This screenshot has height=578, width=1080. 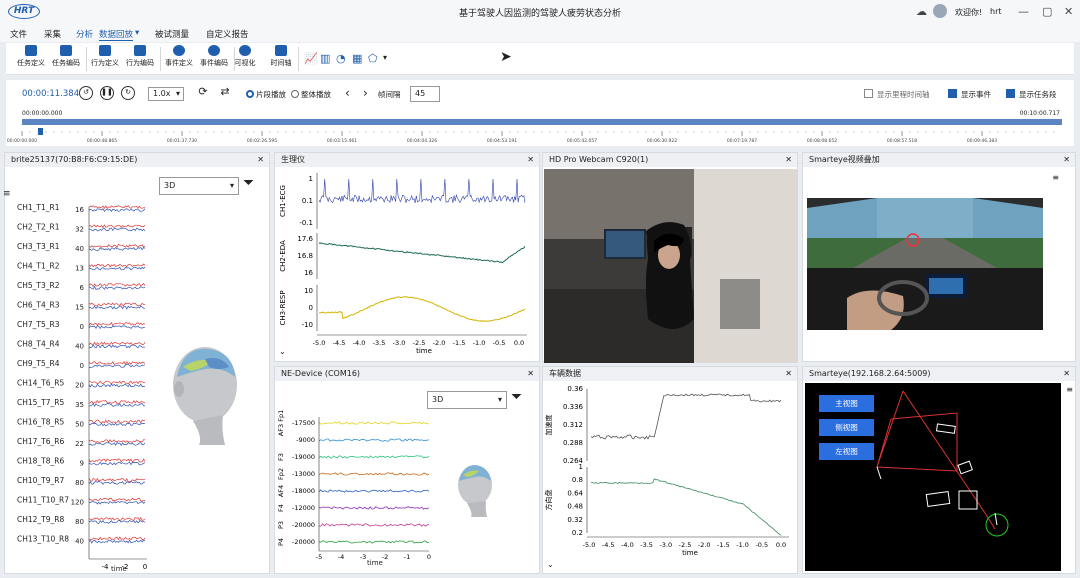 What do you see at coordinates (1031, 94) in the screenshot?
I see `show-tasks-checkbox: 显示任务段` at bounding box center [1031, 94].